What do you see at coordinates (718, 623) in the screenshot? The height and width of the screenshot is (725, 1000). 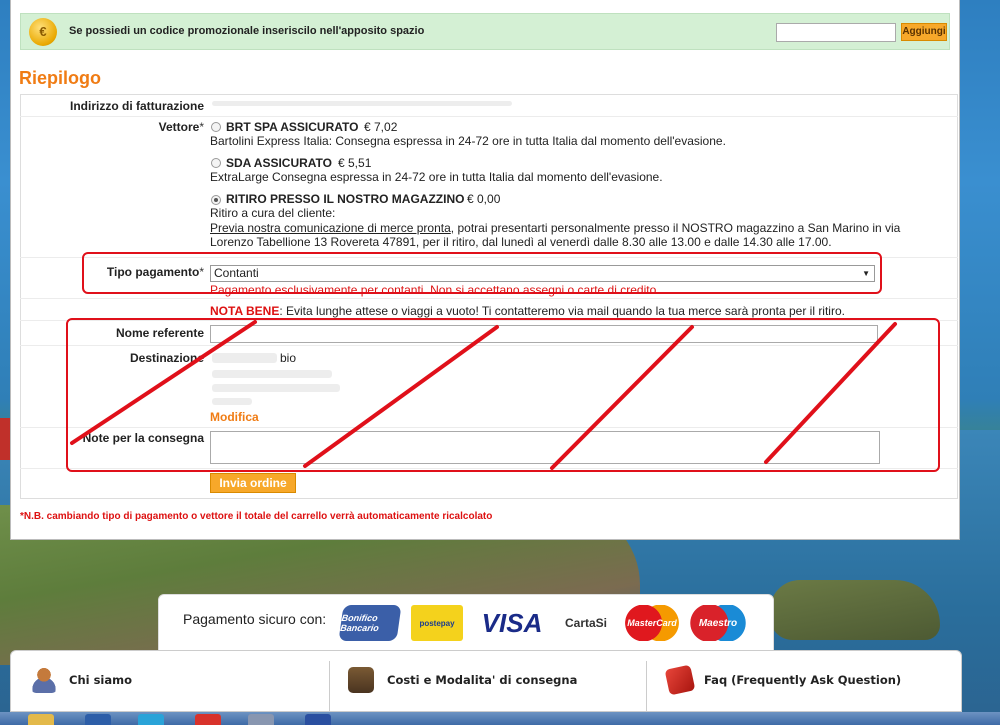 I see `maestro-logo: Maestro` at bounding box center [718, 623].